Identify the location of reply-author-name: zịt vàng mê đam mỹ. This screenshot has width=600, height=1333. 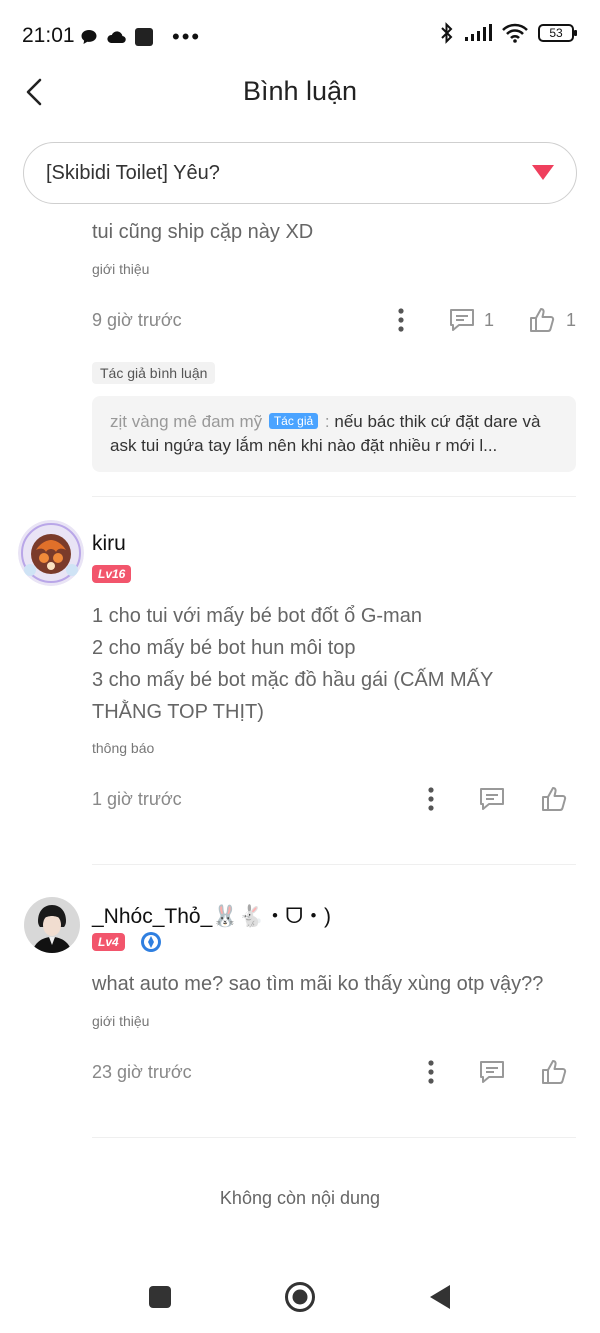
(186, 421).